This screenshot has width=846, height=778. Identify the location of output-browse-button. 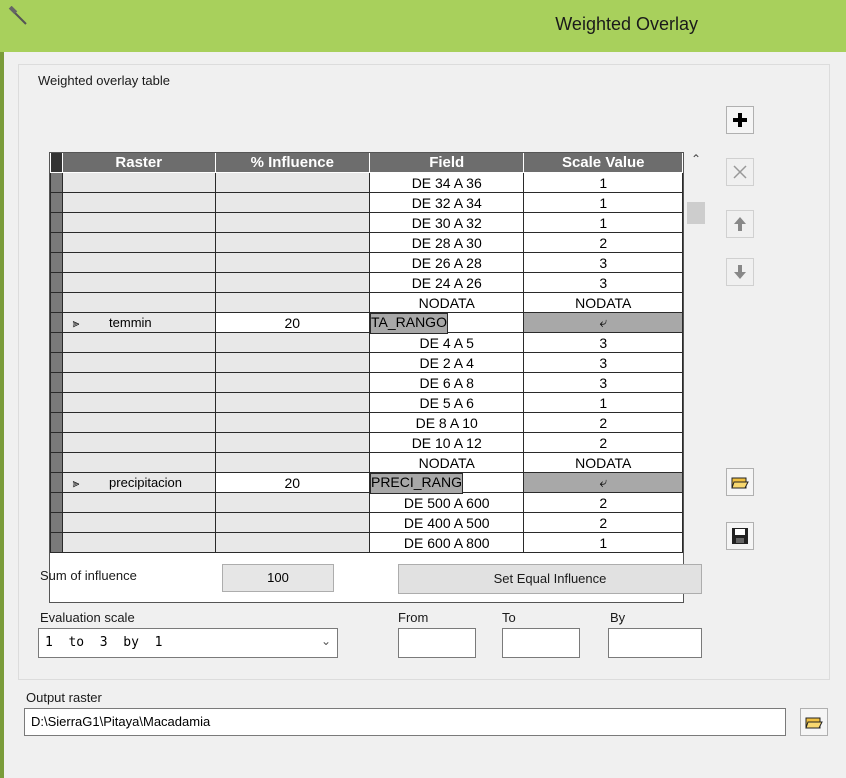
(814, 722).